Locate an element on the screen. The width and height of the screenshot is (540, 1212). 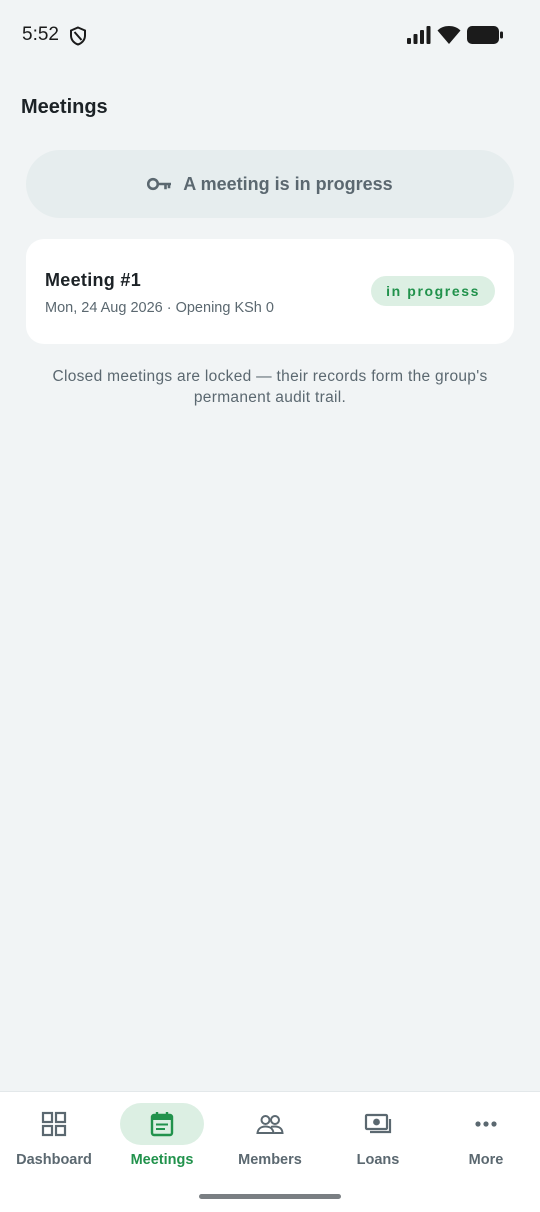
banner-text: A meeting is in progress is located at coordinates (288, 183).